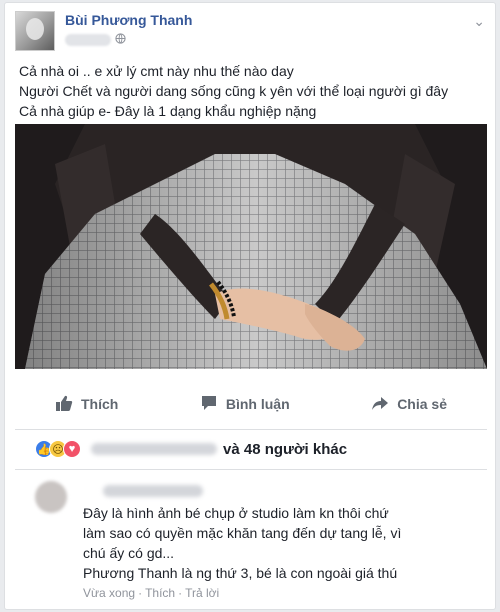  What do you see at coordinates (479, 21) in the screenshot?
I see `chevron-down-icon: ⌄` at bounding box center [479, 21].